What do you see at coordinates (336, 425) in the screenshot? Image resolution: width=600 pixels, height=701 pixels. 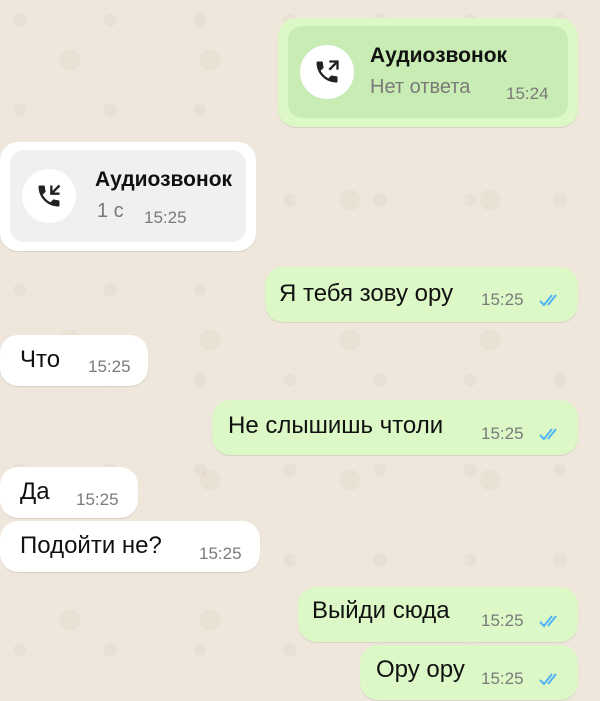 I see `message-text: Не слышишь чтоли` at bounding box center [336, 425].